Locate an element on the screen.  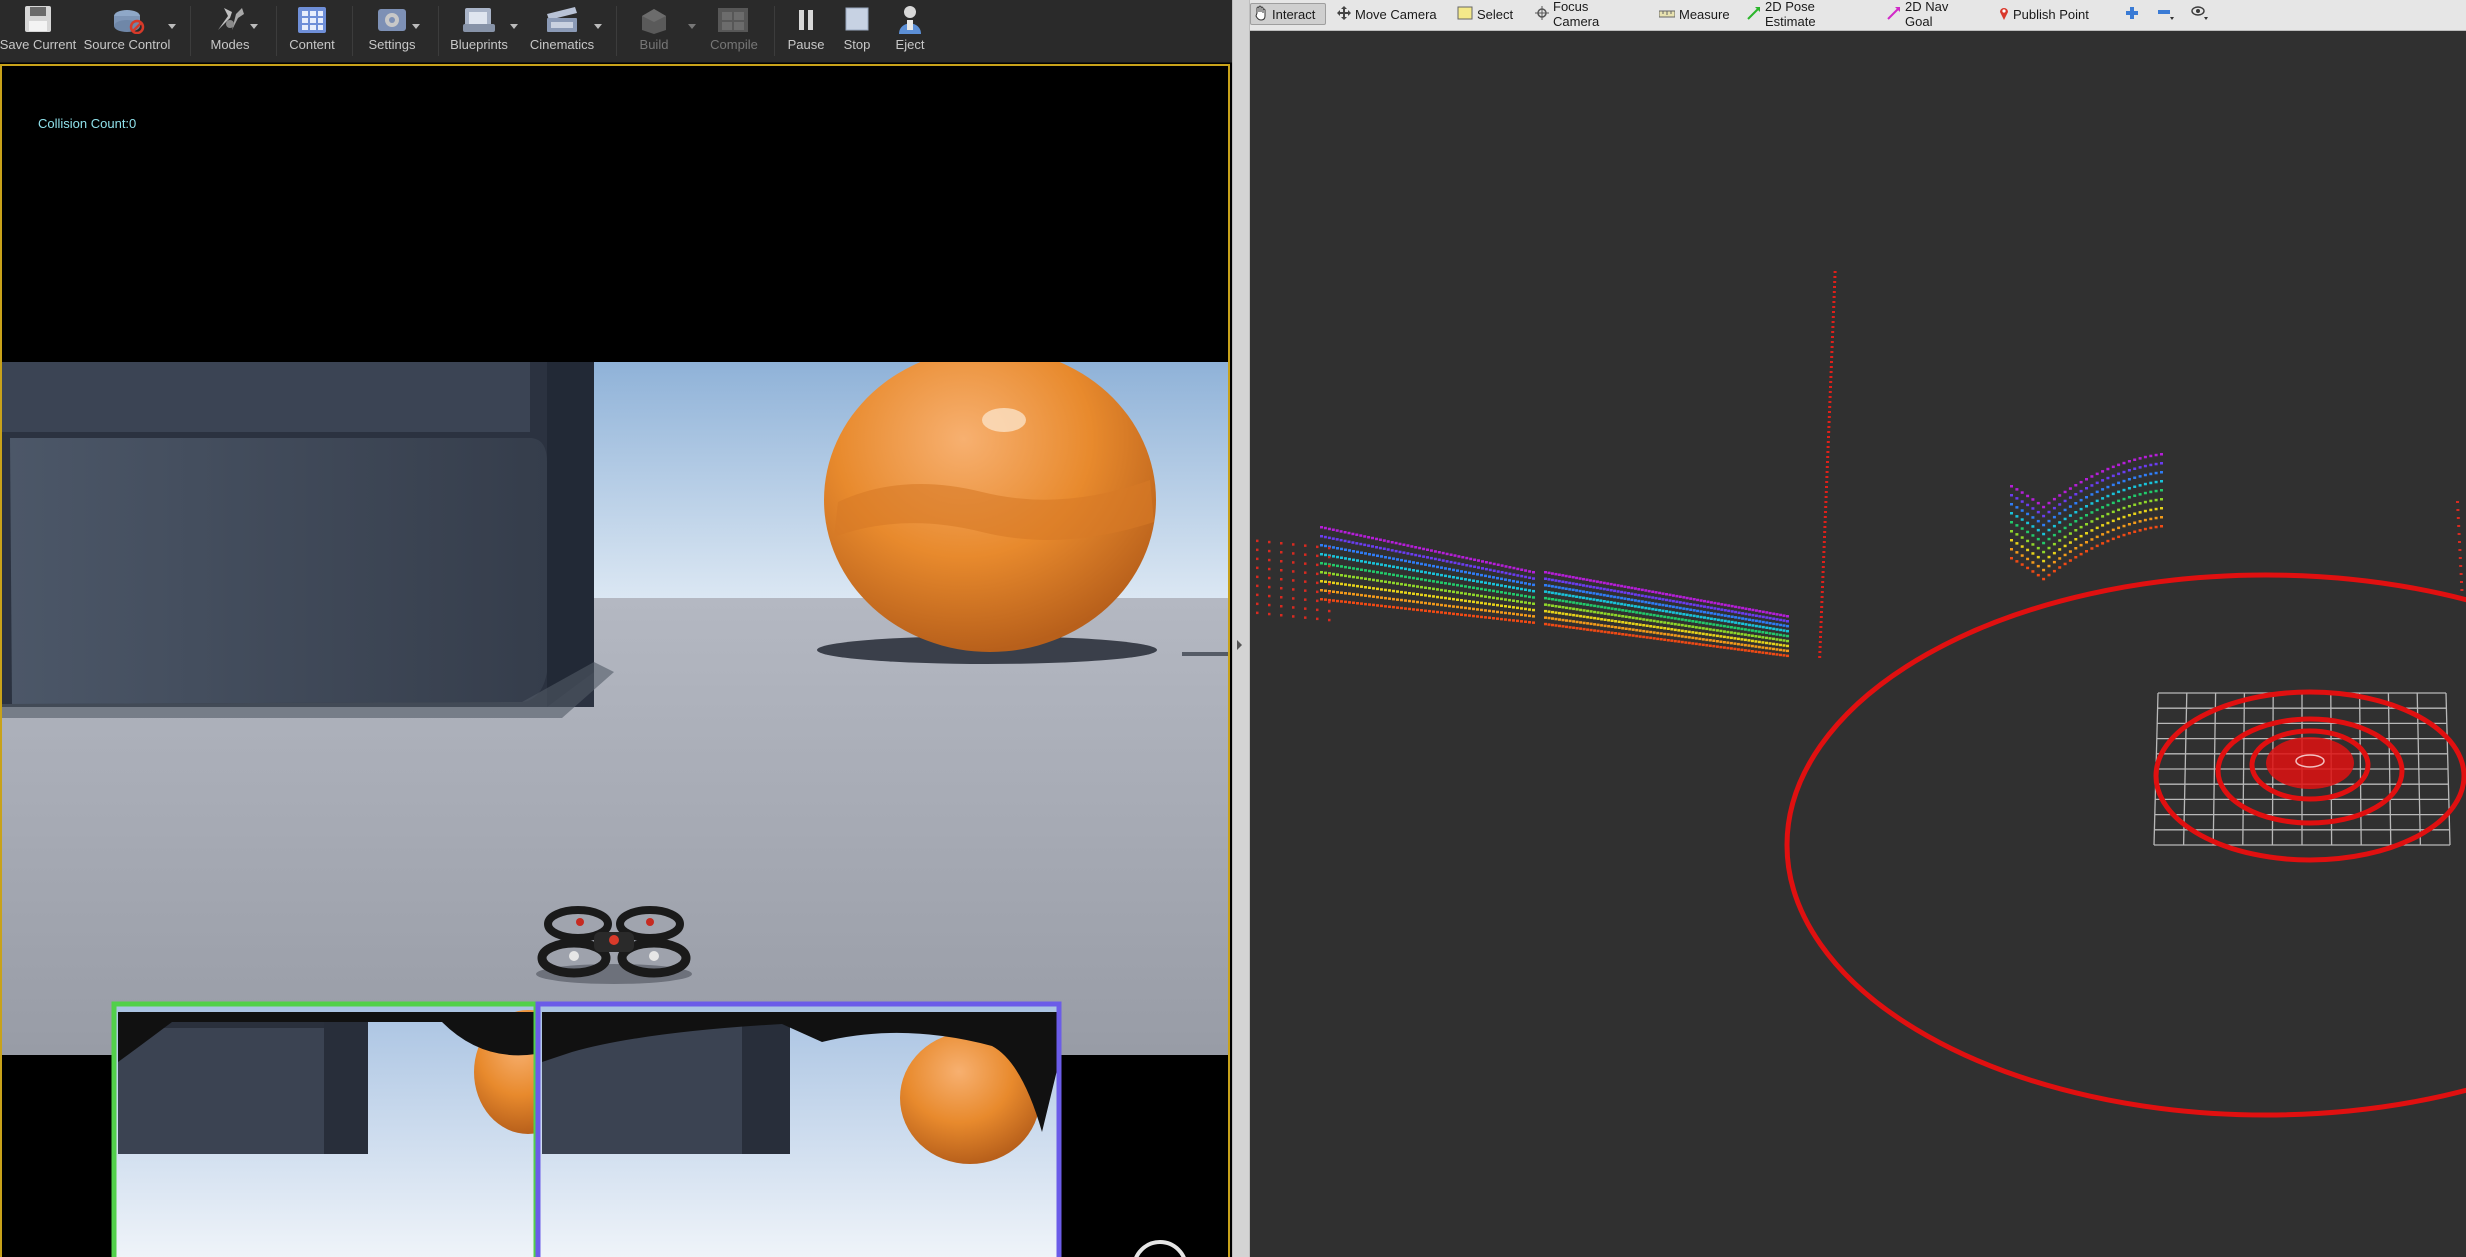
blueprints-button: Blueprints is located at coordinates (479, 31).